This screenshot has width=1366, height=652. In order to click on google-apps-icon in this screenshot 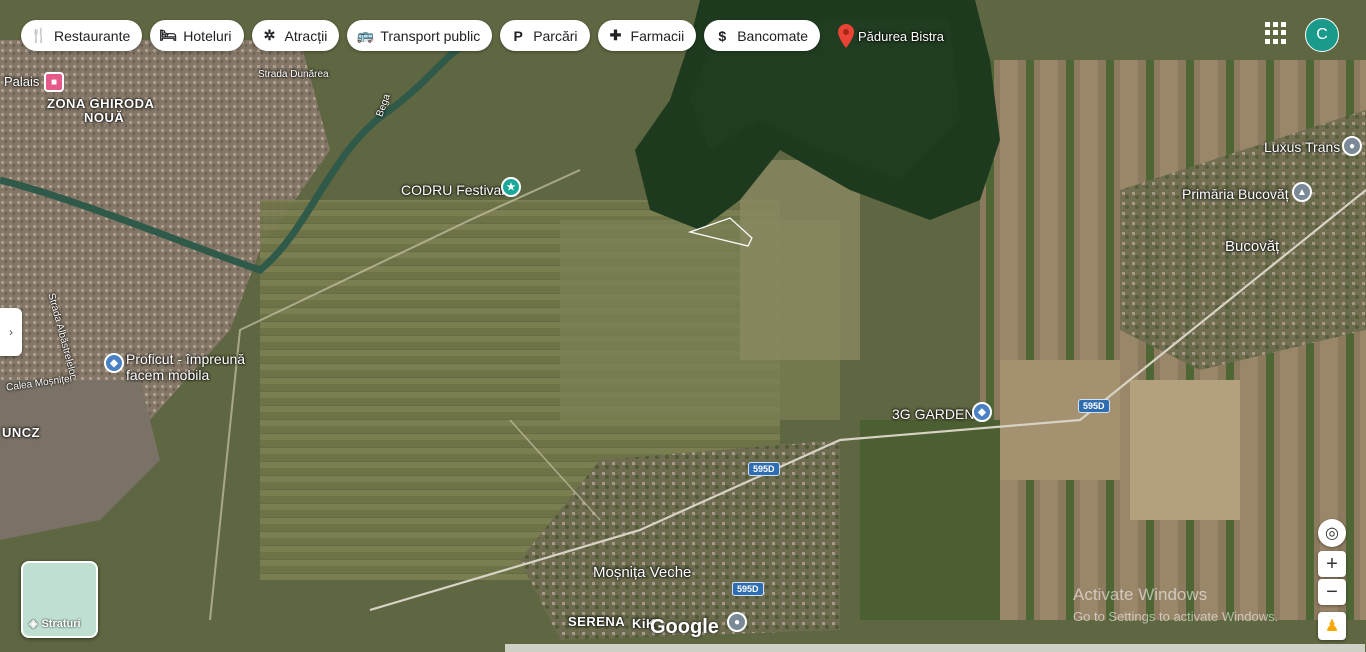, I will do `click(1276, 33)`.